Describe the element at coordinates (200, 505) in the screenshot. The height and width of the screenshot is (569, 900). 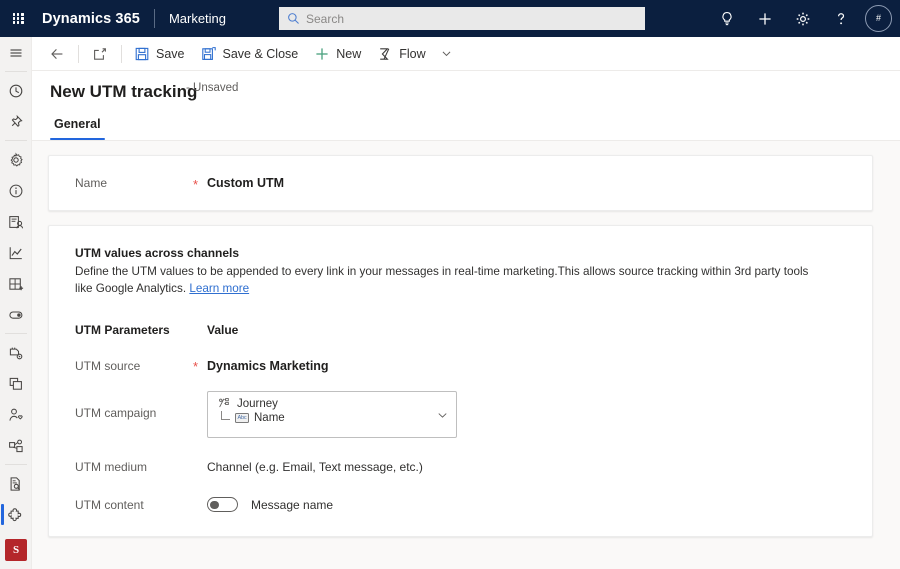
I see `utm-content-required-indicator` at that location.